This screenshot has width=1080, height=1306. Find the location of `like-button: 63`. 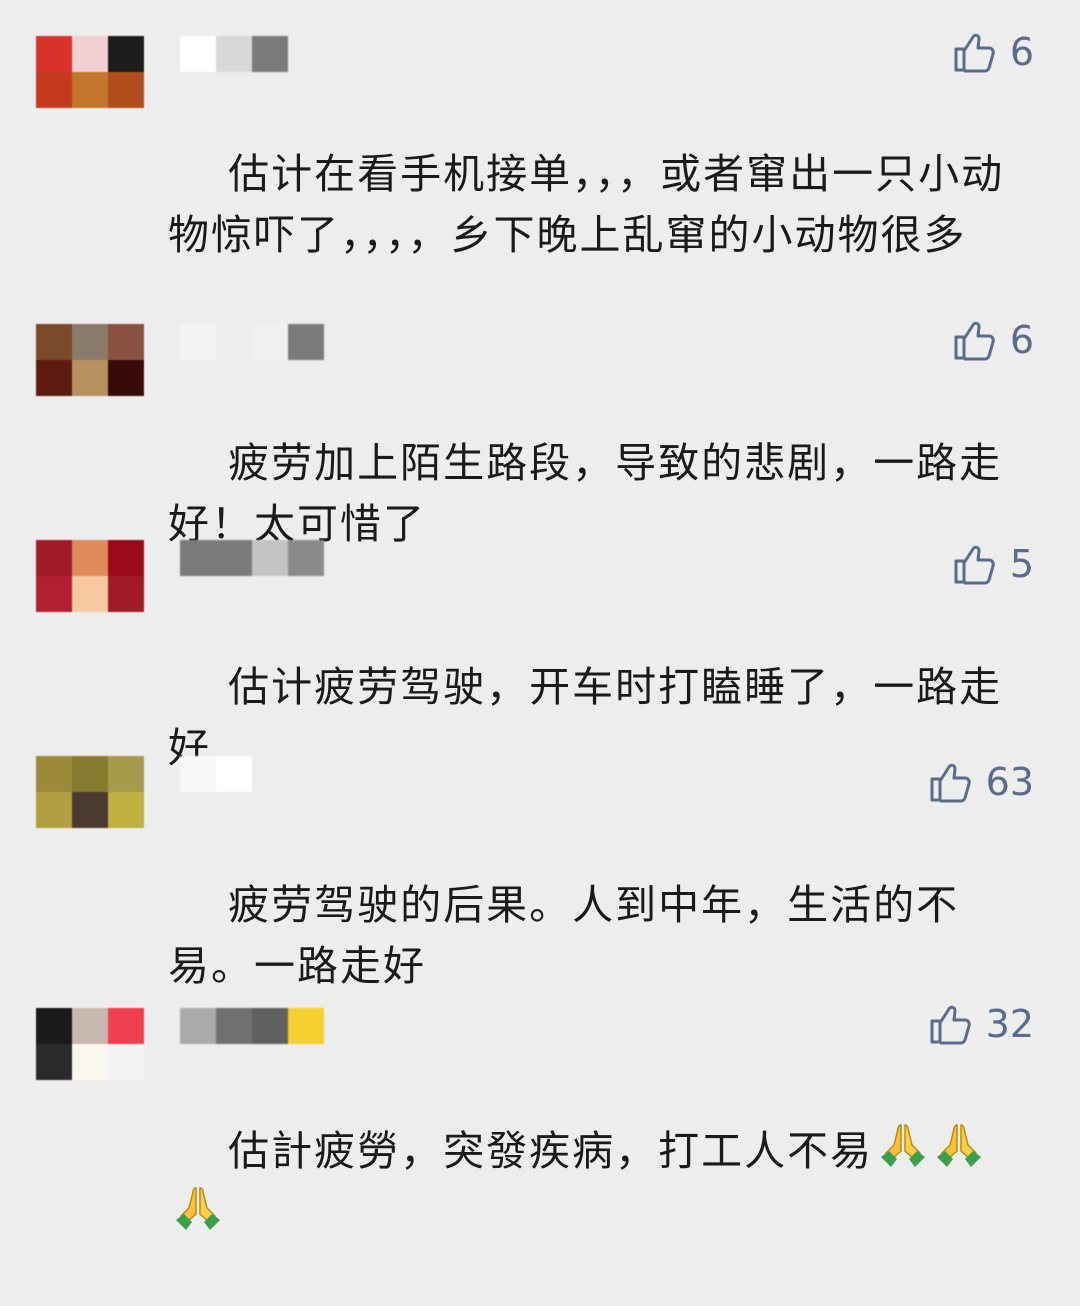

like-button: 63 is located at coordinates (981, 782).